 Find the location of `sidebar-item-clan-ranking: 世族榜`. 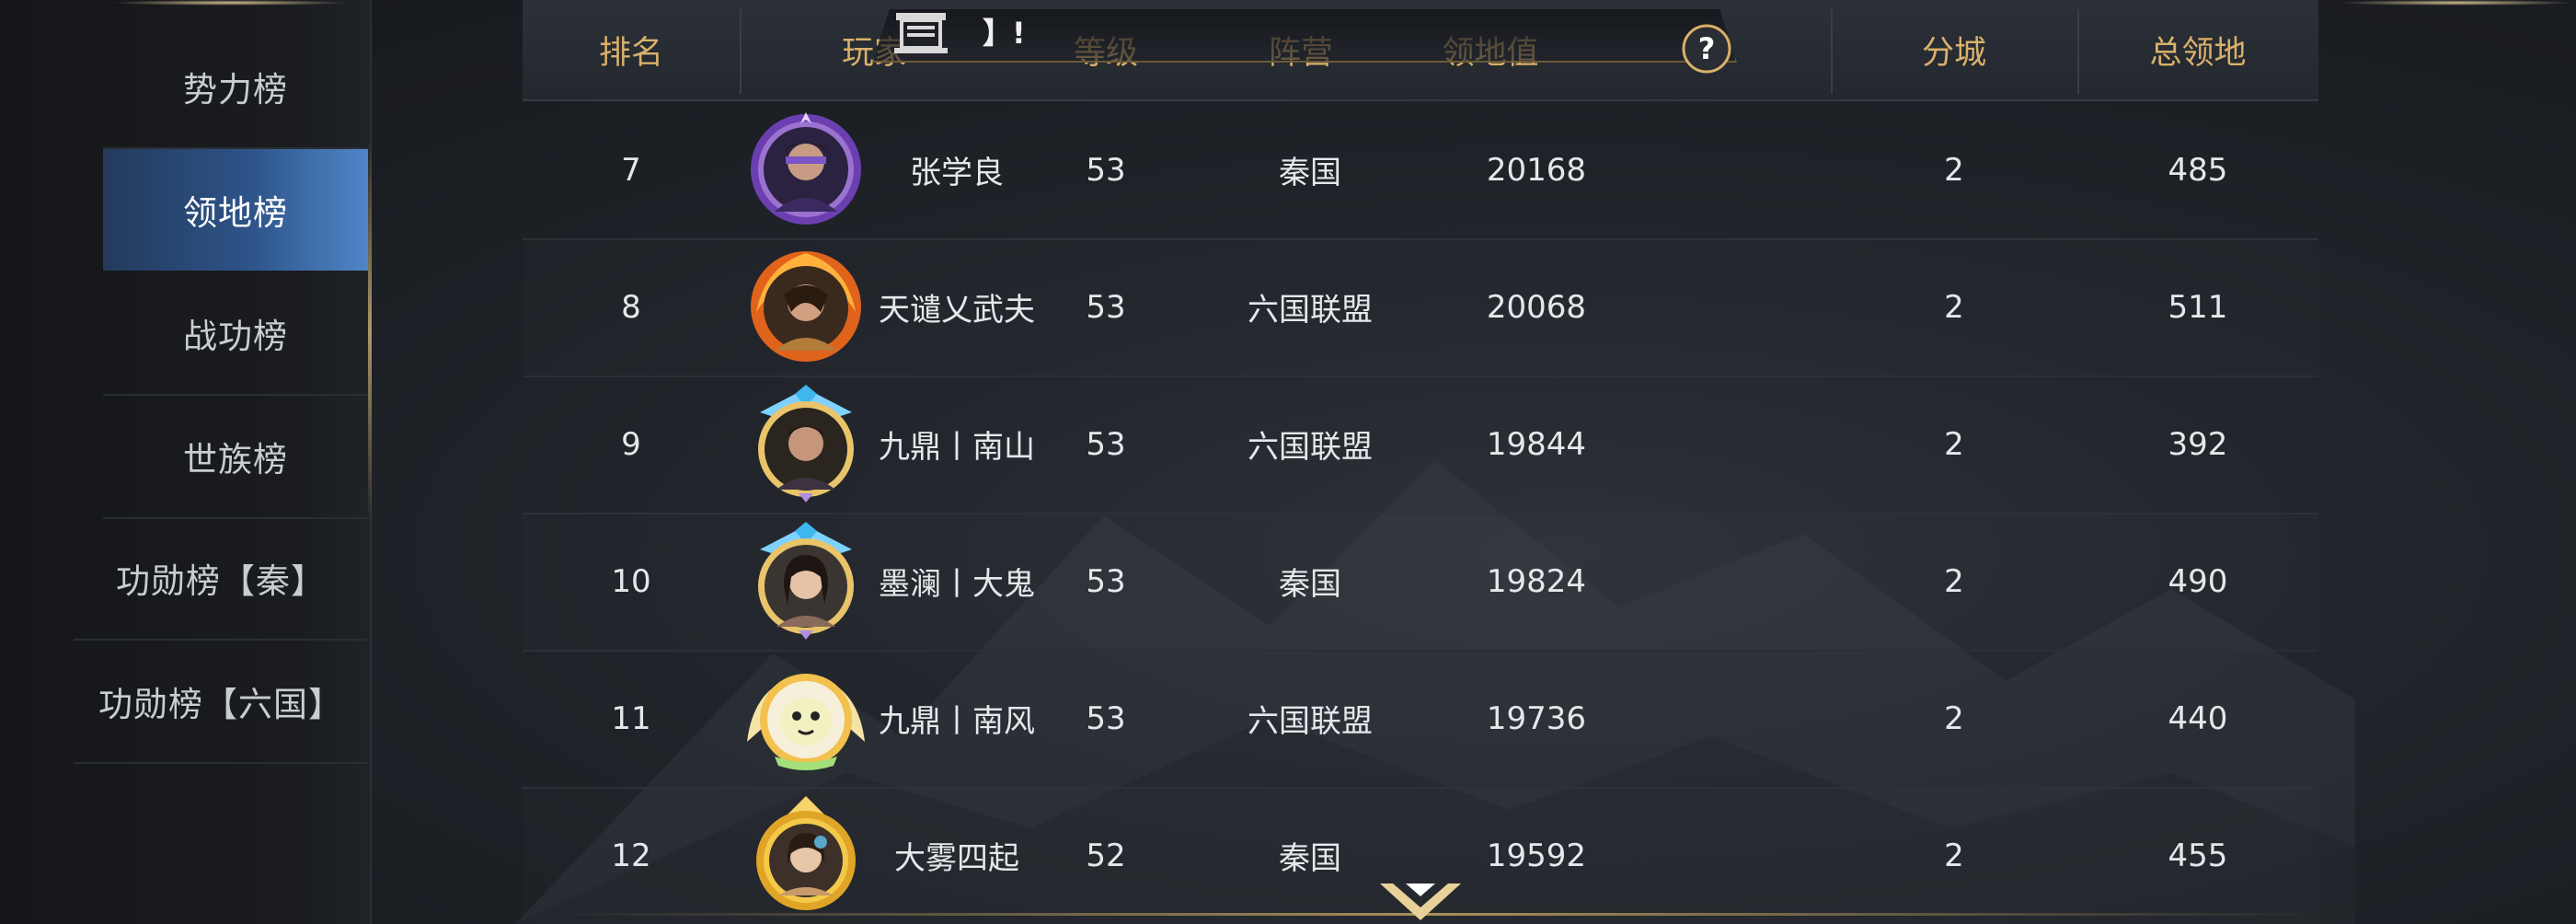

sidebar-item-clan-ranking: 世族榜 is located at coordinates (235, 457).